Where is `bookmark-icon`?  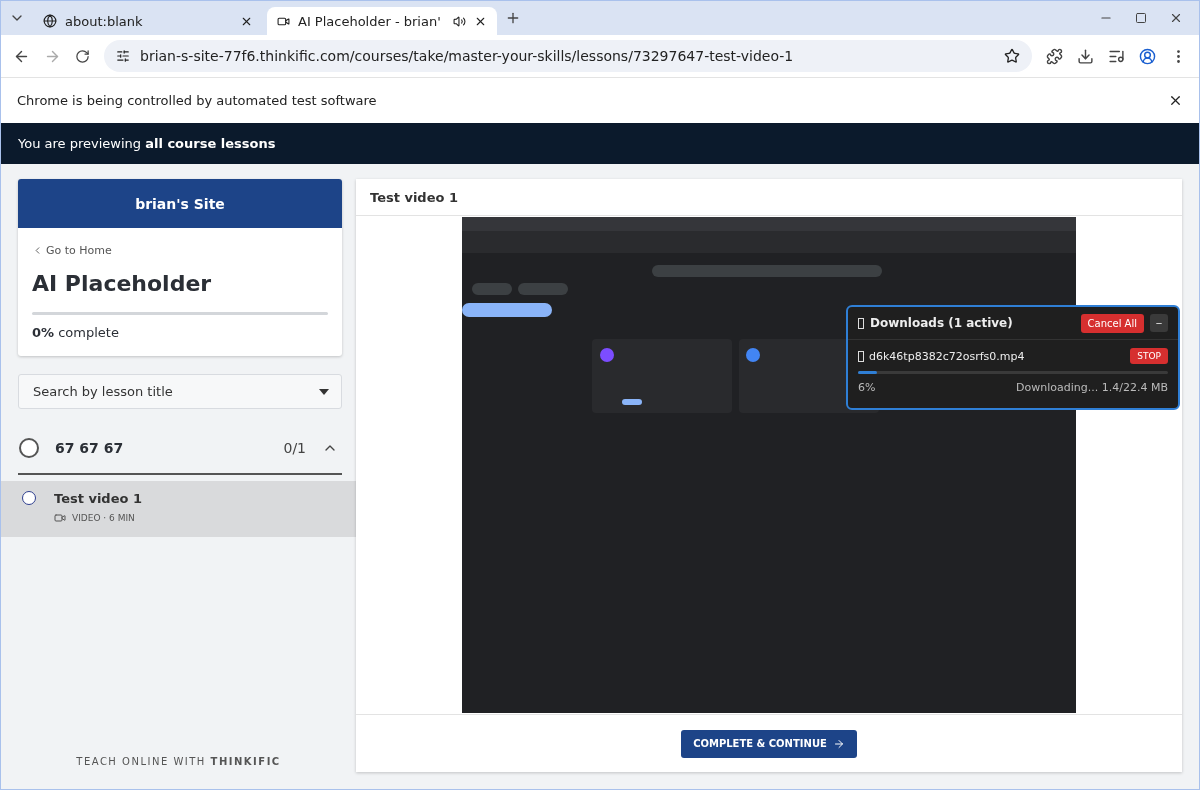 bookmark-icon is located at coordinates (1012, 56).